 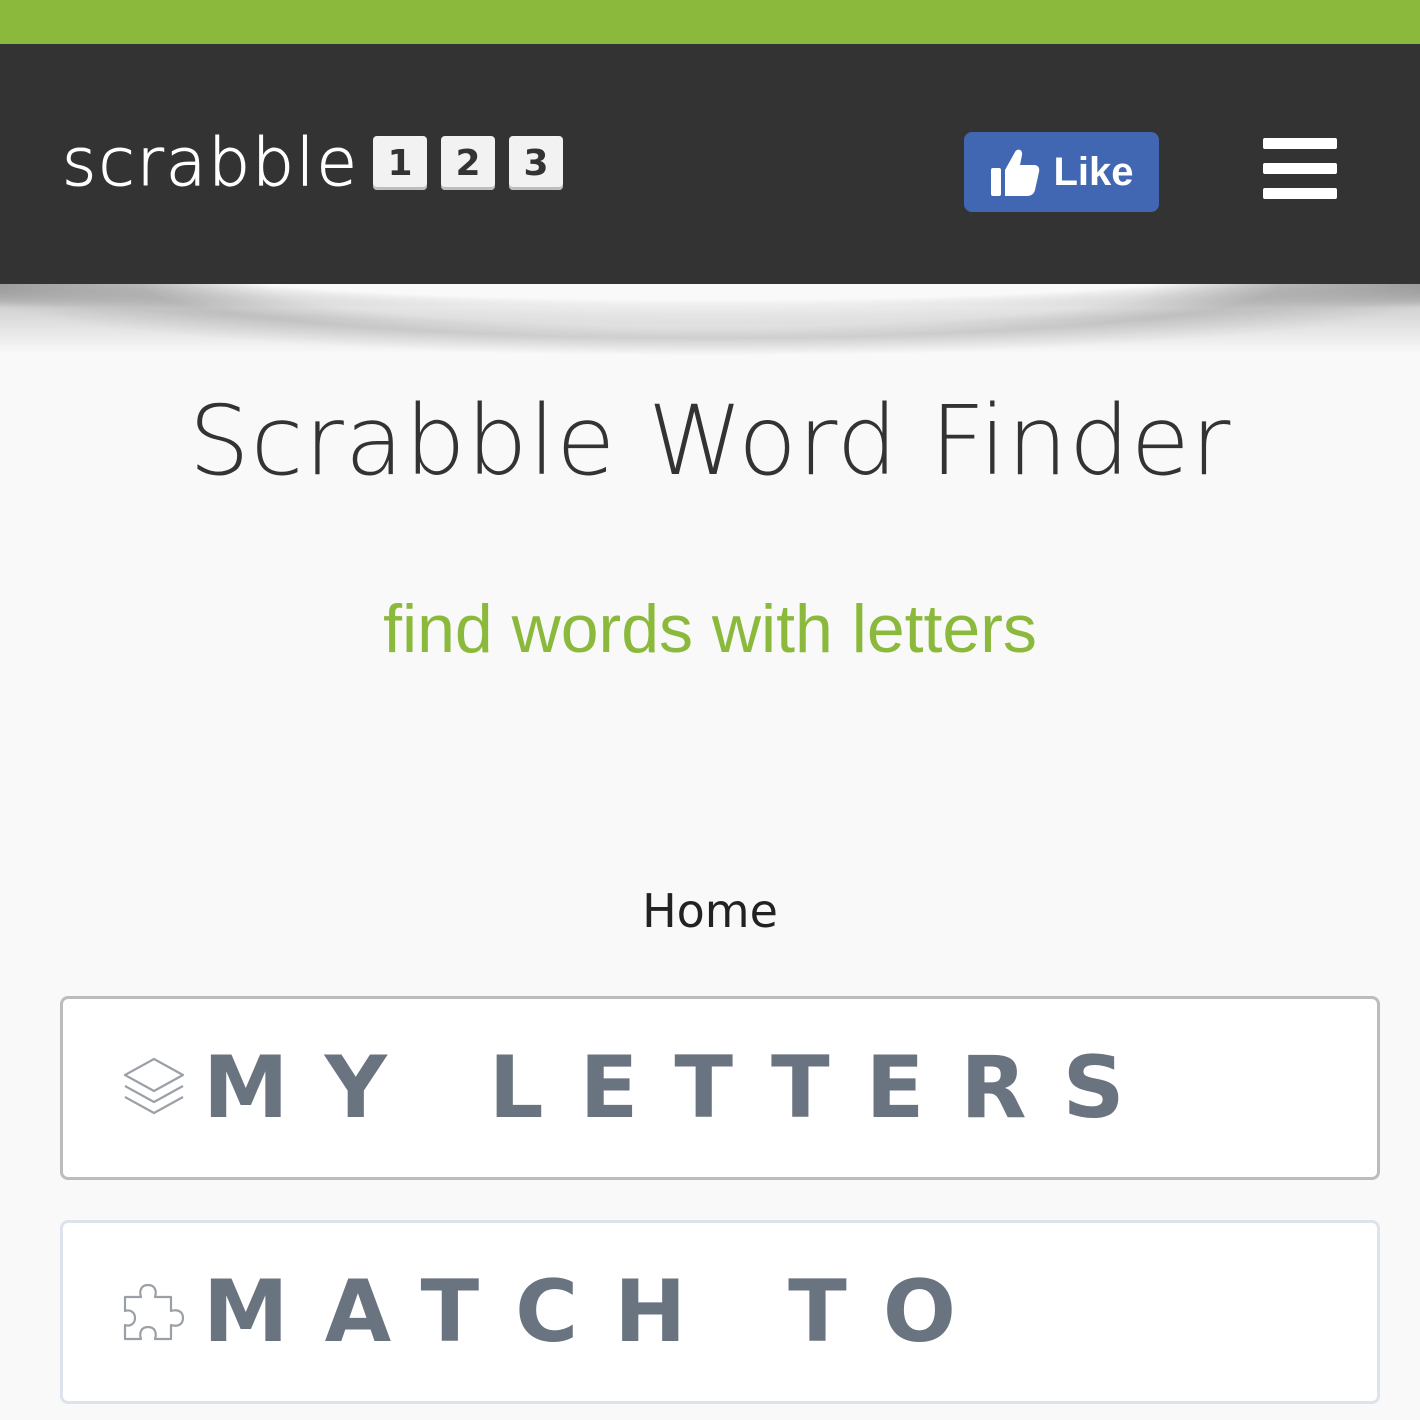 I want to click on logo-tile: 2, so click(x=467, y=163).